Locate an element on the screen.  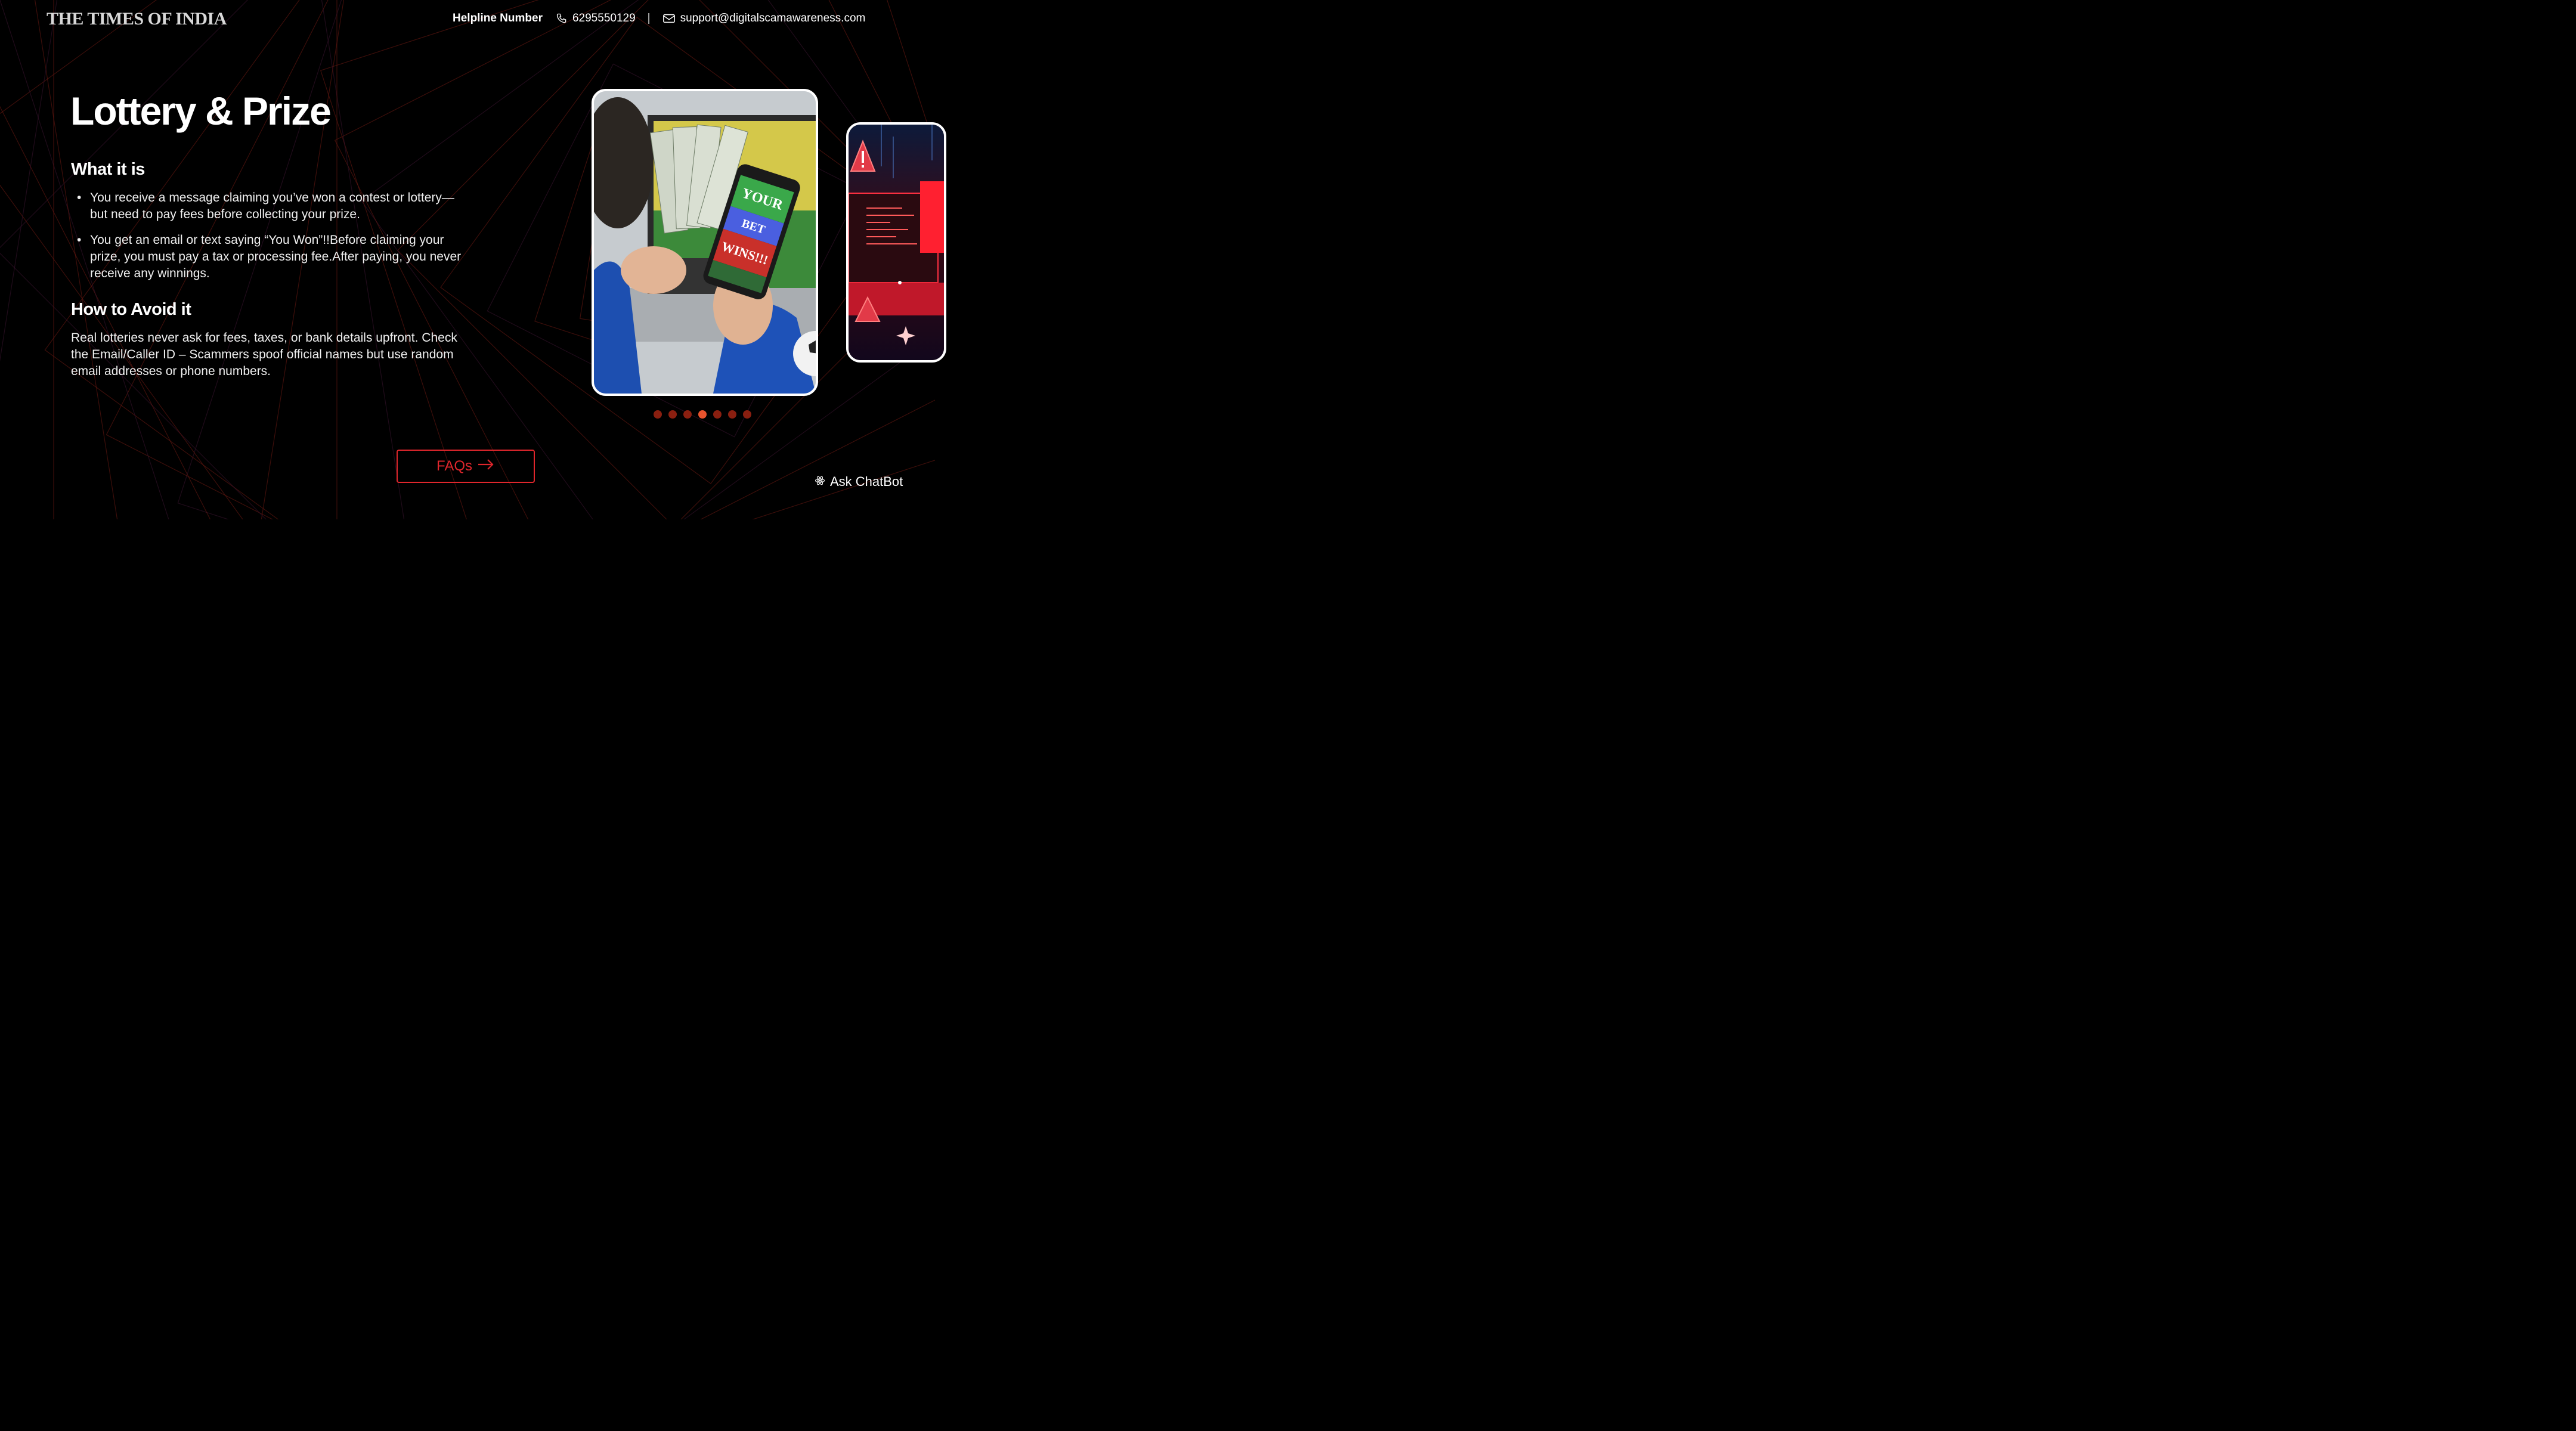
faqs-button: FAQs is located at coordinates (466, 466).